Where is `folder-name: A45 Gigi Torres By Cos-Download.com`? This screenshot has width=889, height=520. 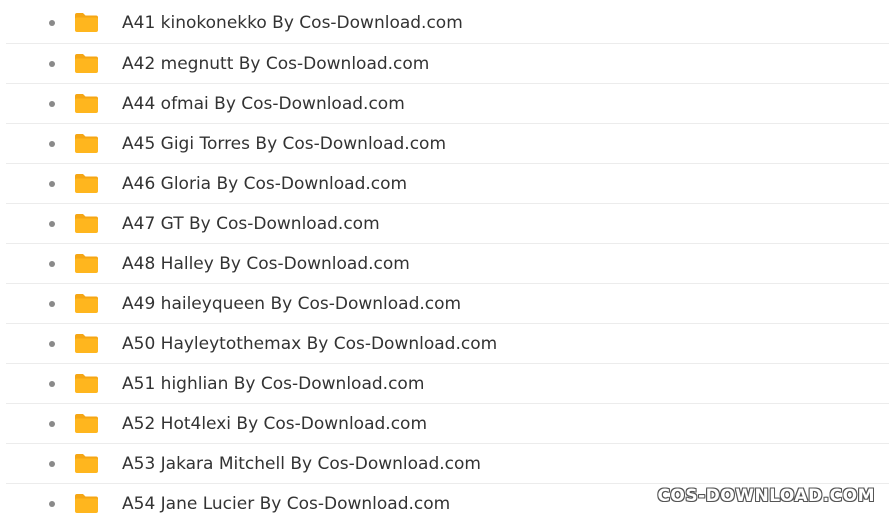 folder-name: A45 Gigi Torres By Cos-Download.com is located at coordinates (284, 144).